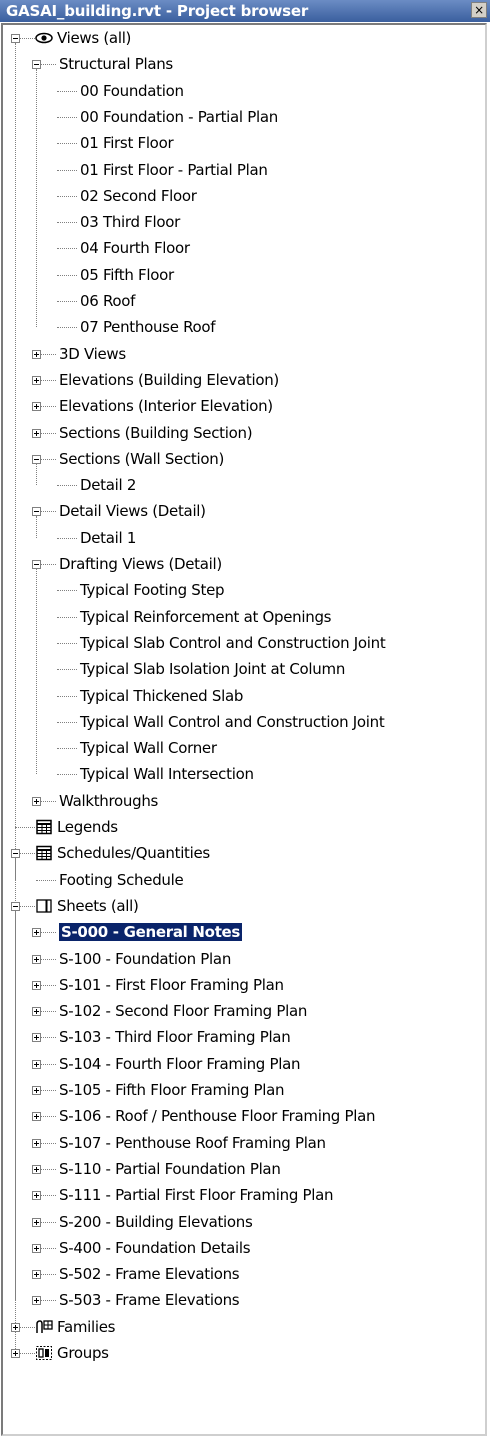  Describe the element at coordinates (156, 433) in the screenshot. I see `tree-item-sections-building: Sections (Building Section)` at that location.